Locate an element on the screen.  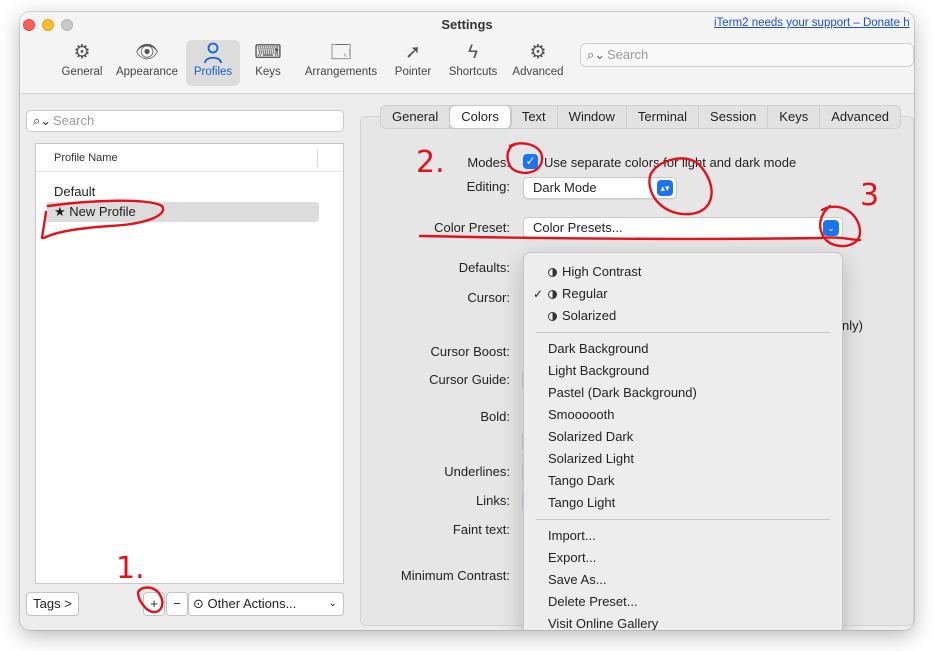
menu-item-label: Regular is located at coordinates (585, 293).